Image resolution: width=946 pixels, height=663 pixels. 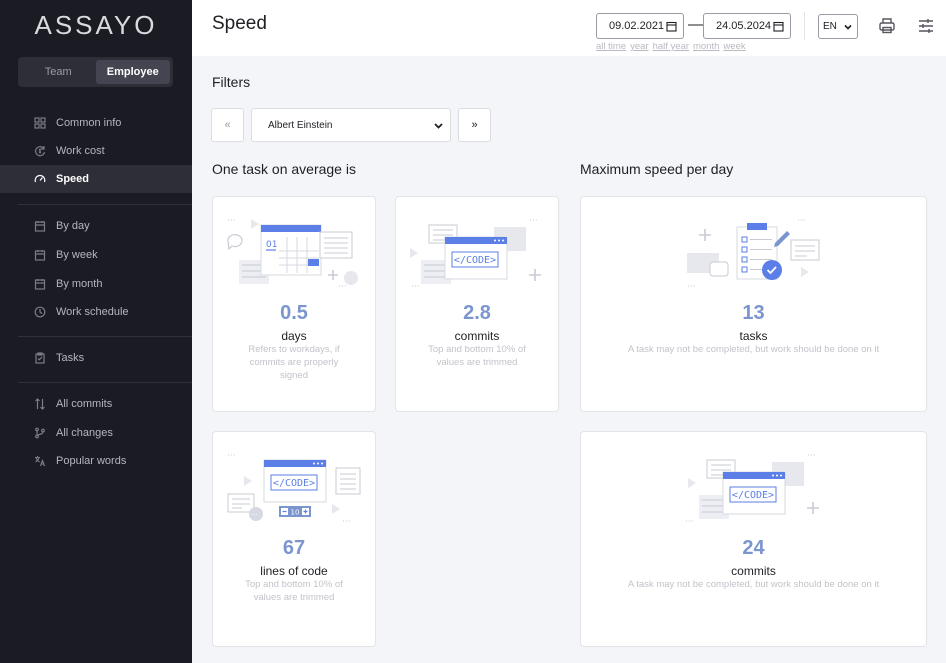 What do you see at coordinates (474, 125) in the screenshot?
I see `next-employee-button: »` at bounding box center [474, 125].